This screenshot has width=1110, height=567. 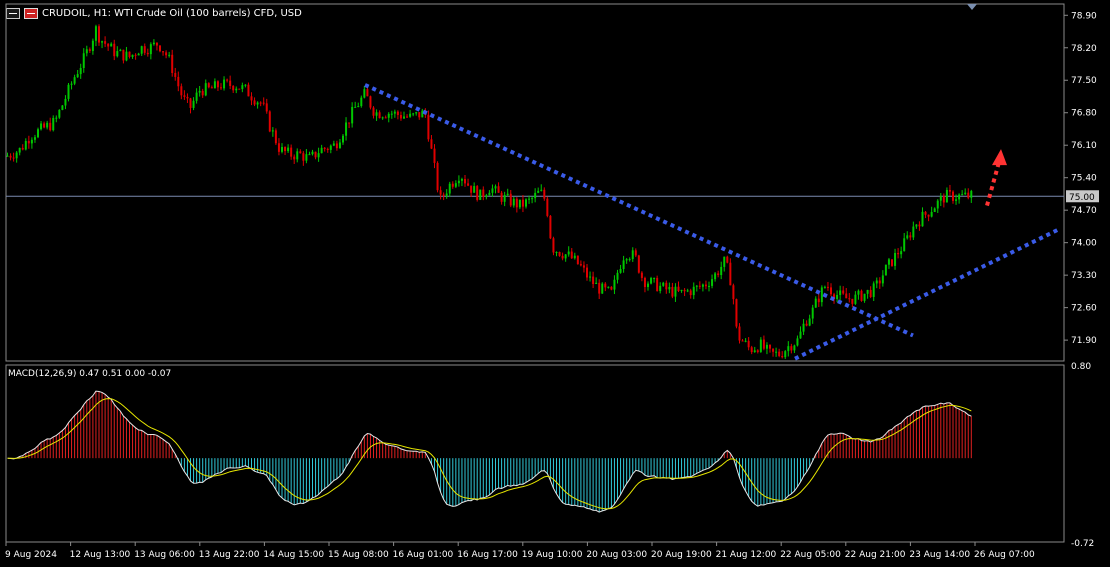 What do you see at coordinates (993, 184) in the screenshot?
I see `projection-arrow-line` at bounding box center [993, 184].